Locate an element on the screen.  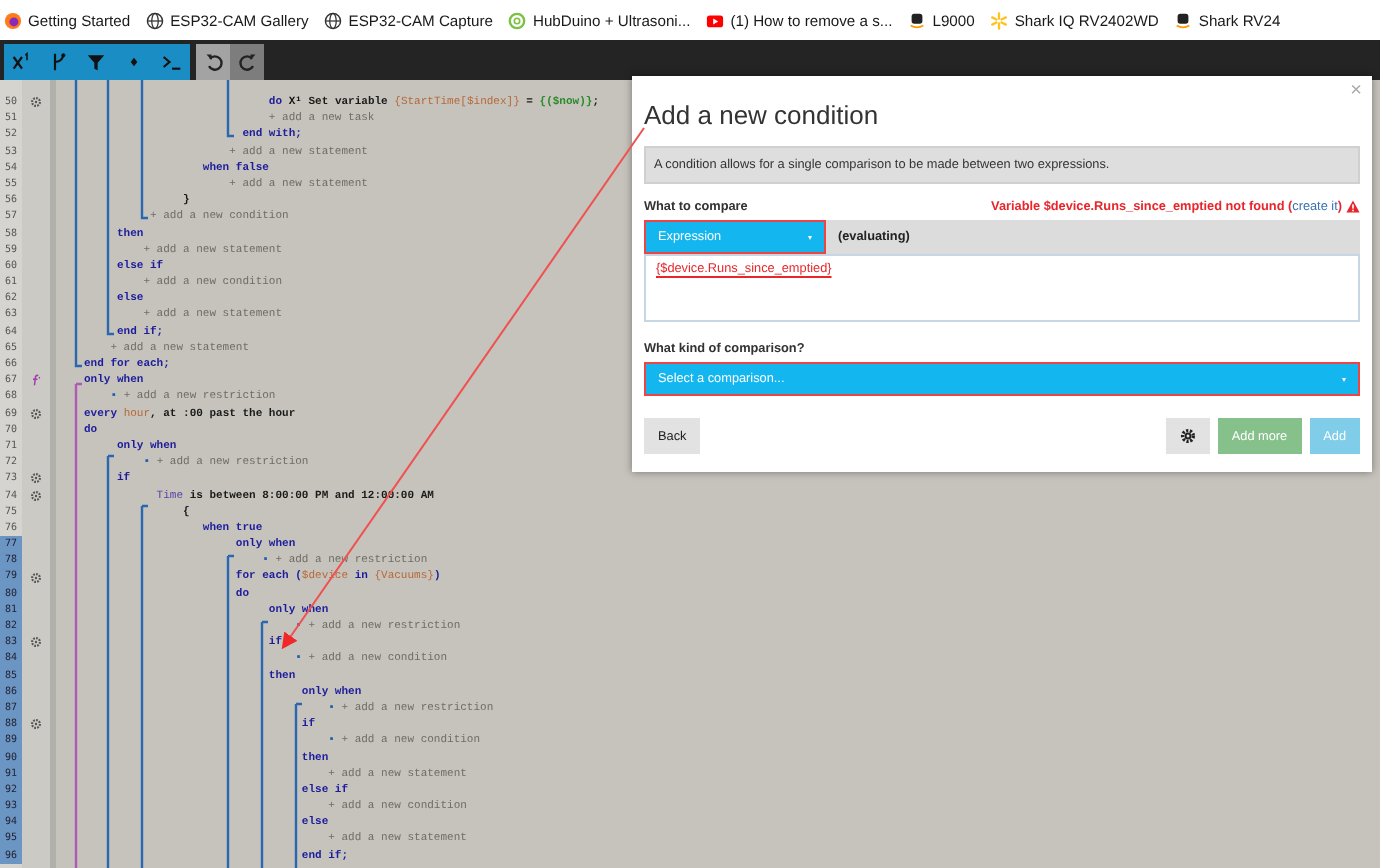
settings-button is located at coordinates (1187, 436).